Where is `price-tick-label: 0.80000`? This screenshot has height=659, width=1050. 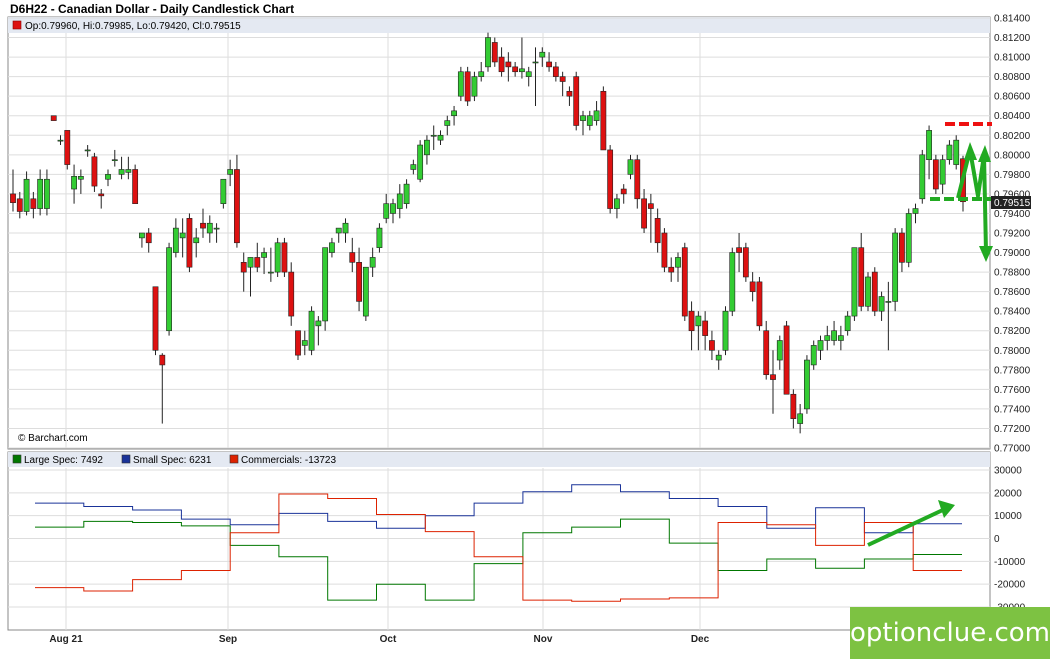 price-tick-label: 0.80000 is located at coordinates (1012, 155).